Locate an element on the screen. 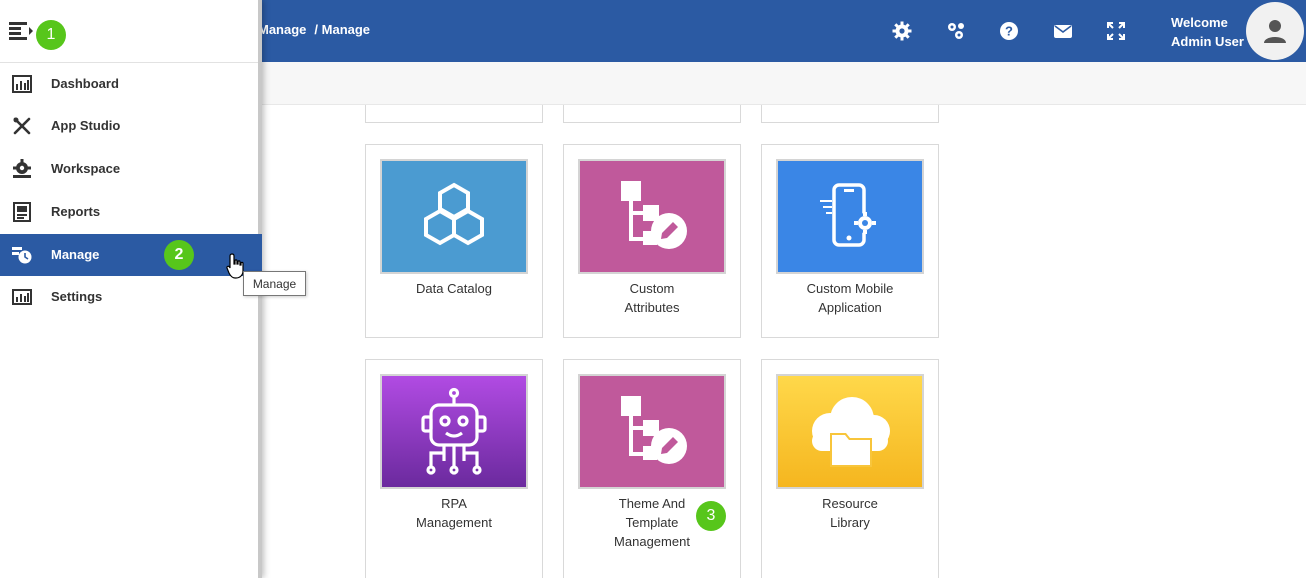 The image size is (1306, 578). tile-custom-attributes: Custom Attributes is located at coordinates (652, 241).